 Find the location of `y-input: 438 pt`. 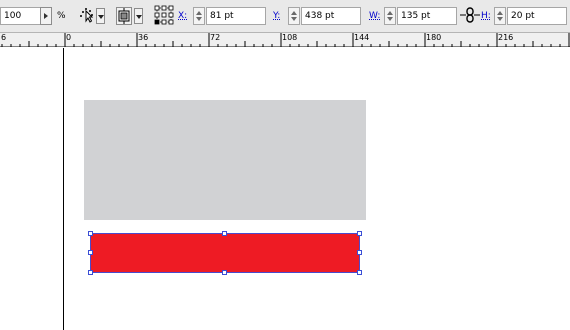

y-input: 438 pt is located at coordinates (331, 16).